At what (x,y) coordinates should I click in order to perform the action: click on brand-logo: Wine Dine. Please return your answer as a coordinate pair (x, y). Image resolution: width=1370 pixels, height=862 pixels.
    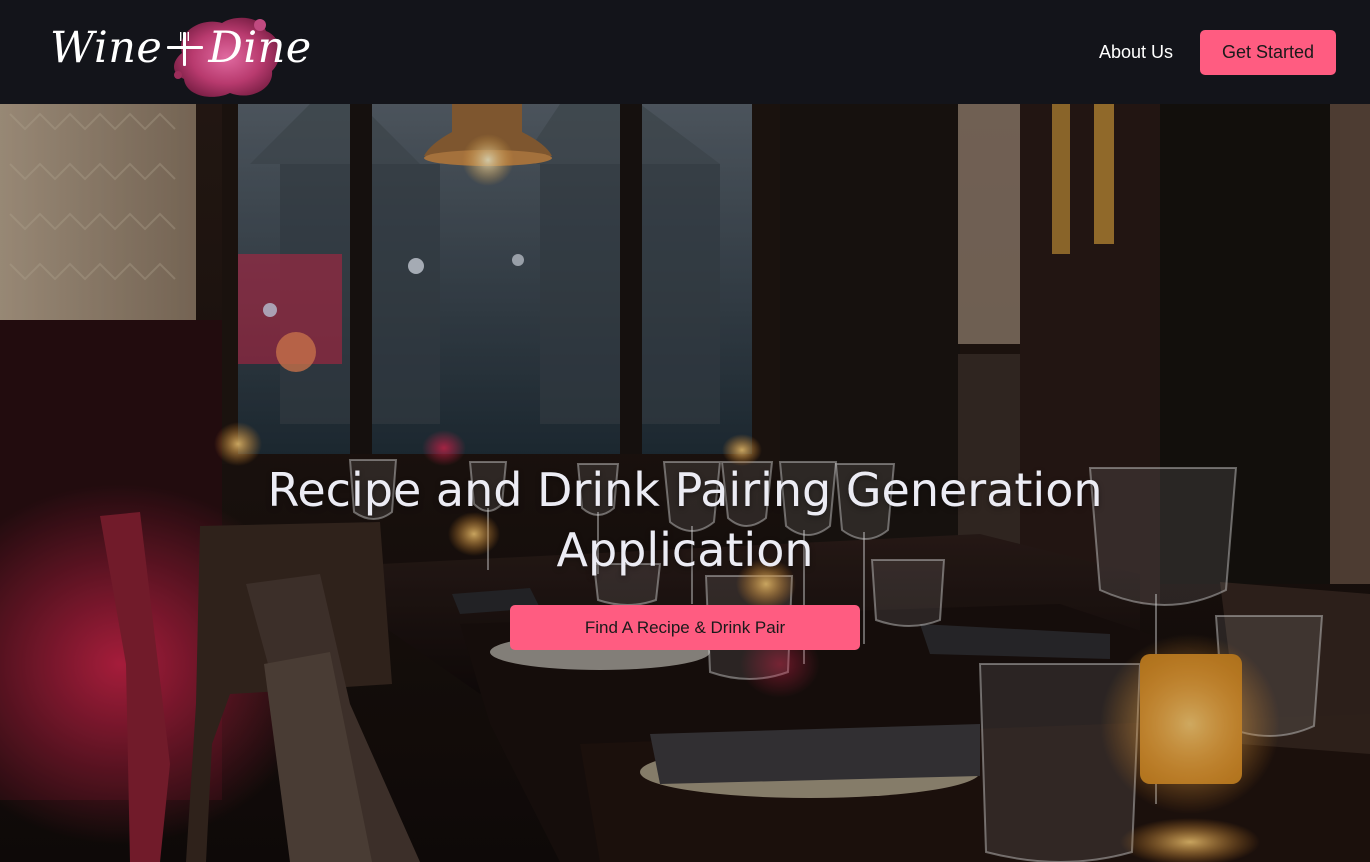
    Looking at the image, I should click on (185, 52).